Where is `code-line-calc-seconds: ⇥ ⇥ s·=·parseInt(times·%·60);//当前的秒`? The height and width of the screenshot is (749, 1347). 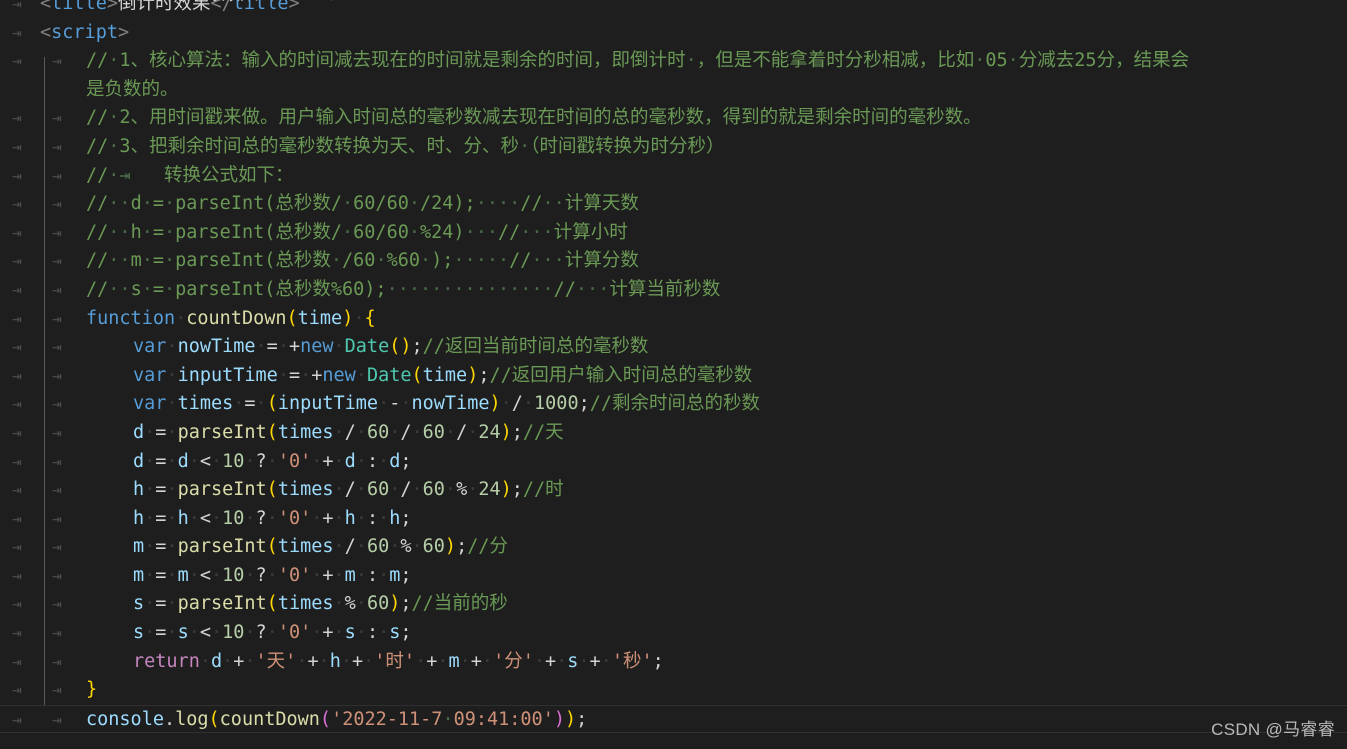
code-line-calc-seconds: ⇥ ⇥ s·=·parseInt(times·%·60);//当前的秒 is located at coordinates (673, 604).